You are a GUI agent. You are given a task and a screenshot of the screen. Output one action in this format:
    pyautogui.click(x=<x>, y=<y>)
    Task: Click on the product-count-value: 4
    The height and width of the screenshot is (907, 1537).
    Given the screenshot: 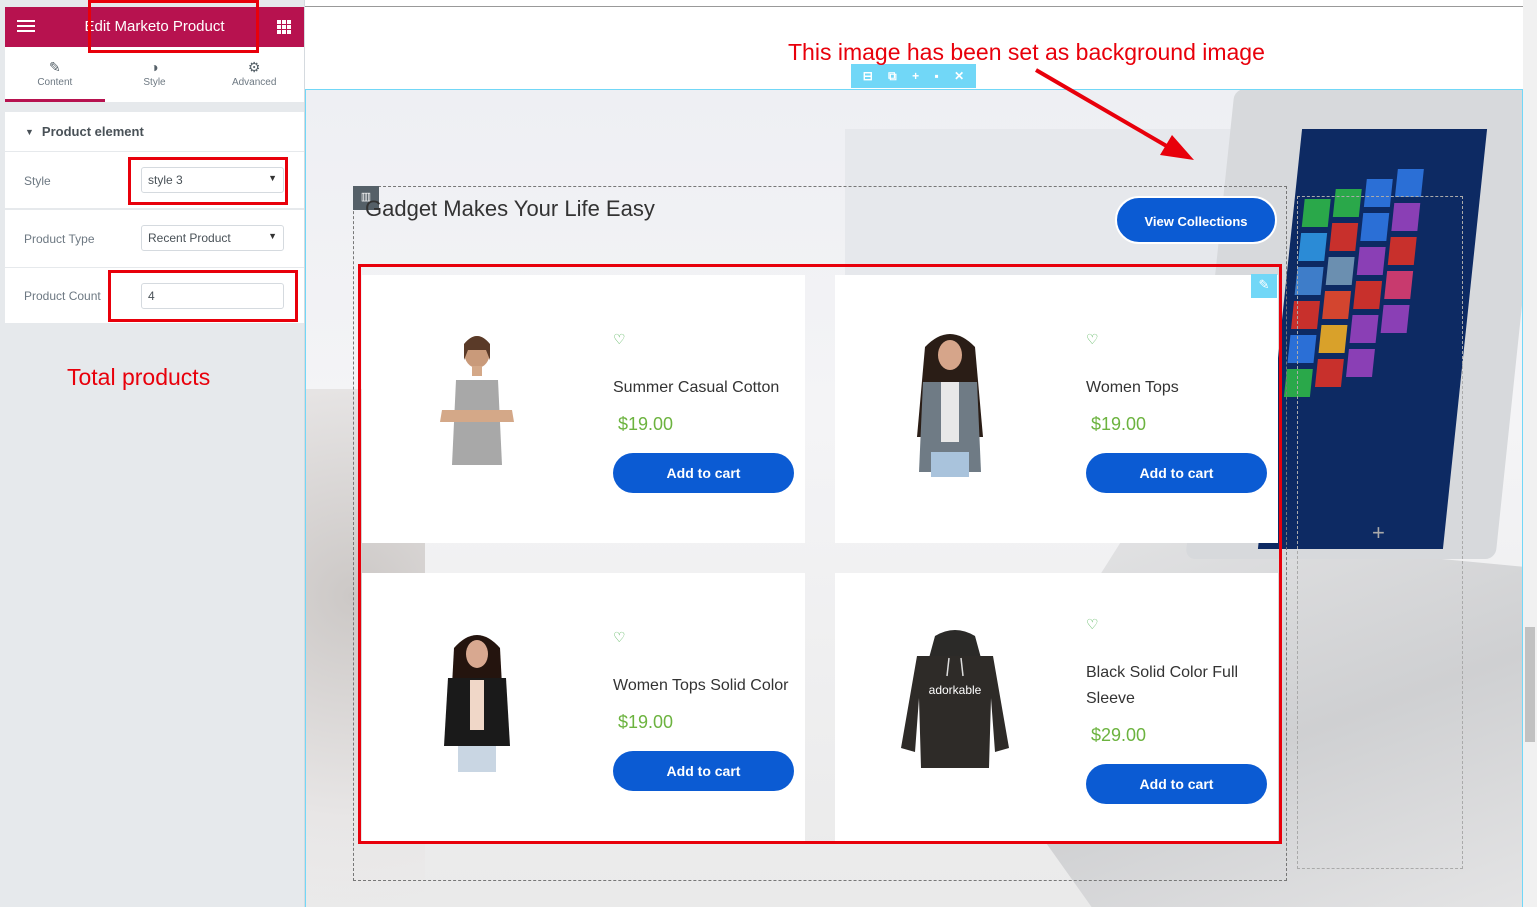 What is the action you would take?
    pyautogui.click(x=151, y=296)
    